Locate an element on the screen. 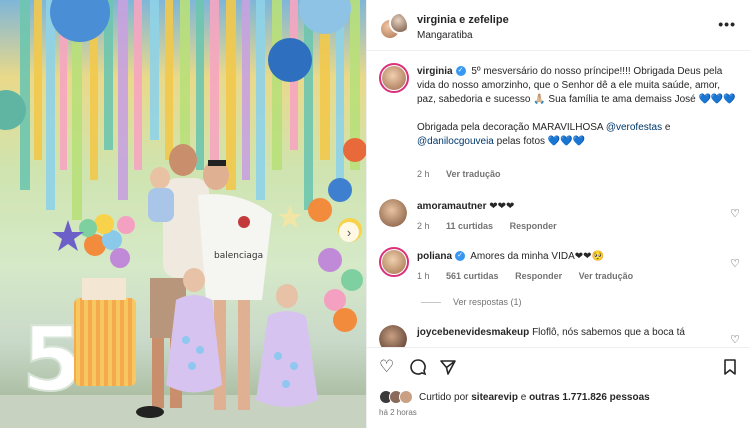 Image resolution: width=750 pixels, height=429 pixels. comment-meta: 1 h 561 curtidas Responder Ver tradução is located at coordinates (532, 276).